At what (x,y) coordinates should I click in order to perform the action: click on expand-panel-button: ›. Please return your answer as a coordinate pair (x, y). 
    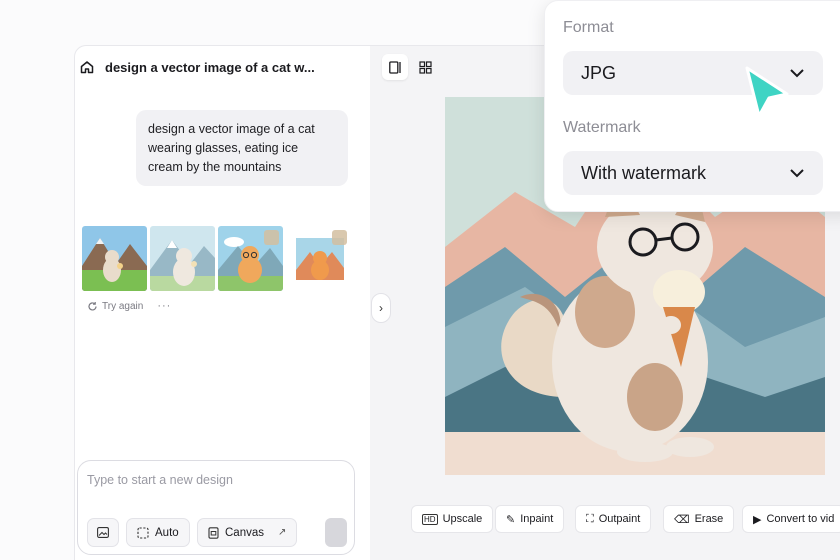
    Looking at the image, I should click on (381, 308).